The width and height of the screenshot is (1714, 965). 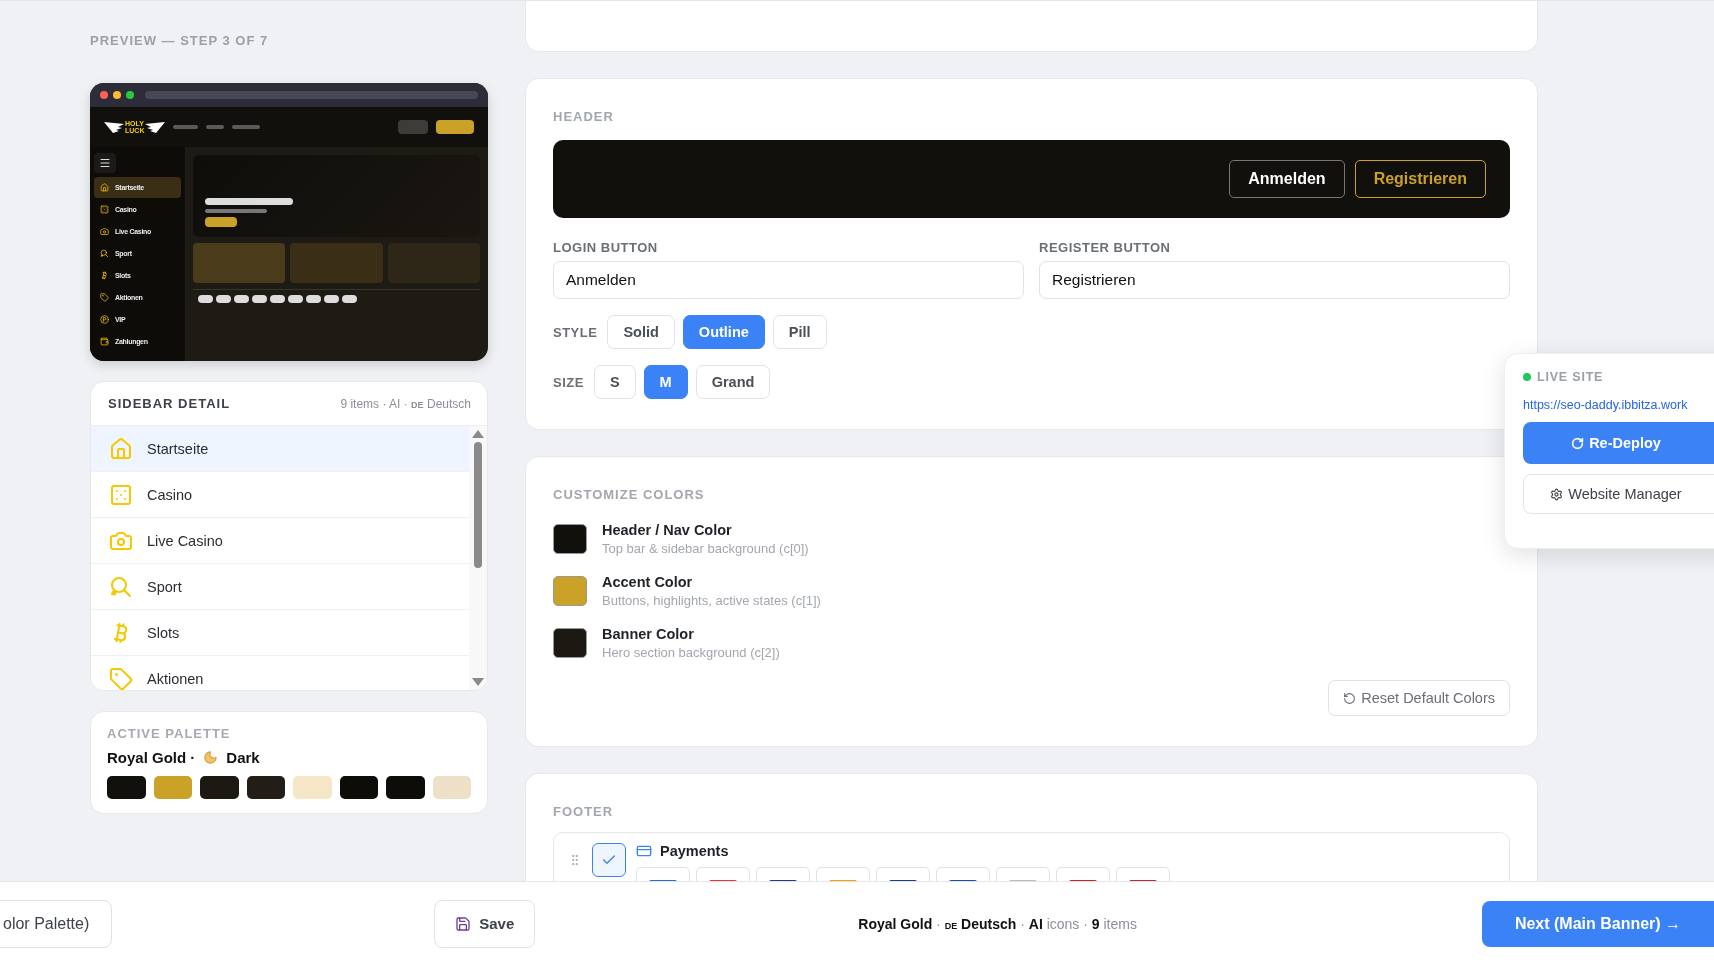 I want to click on register-preview-button: Registrieren, so click(x=1420, y=179).